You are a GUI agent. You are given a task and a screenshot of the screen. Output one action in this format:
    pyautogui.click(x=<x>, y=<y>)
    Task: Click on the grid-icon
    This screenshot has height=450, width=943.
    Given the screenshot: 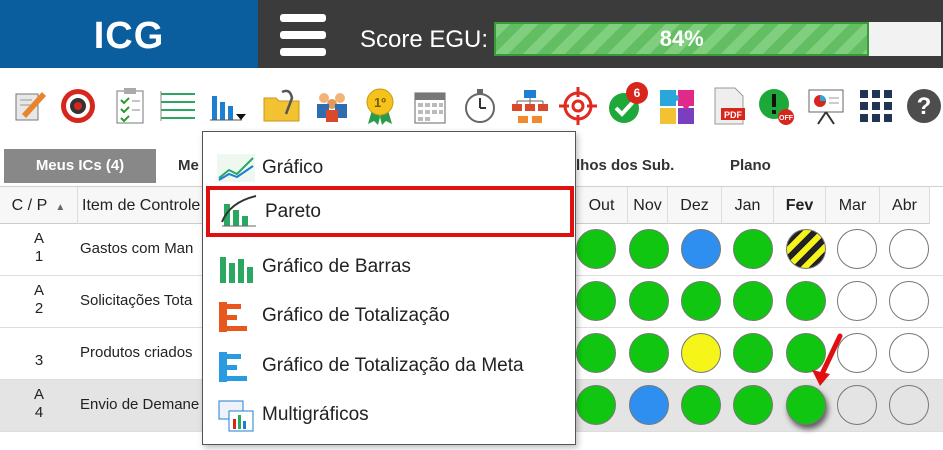 What is the action you would take?
    pyautogui.click(x=876, y=106)
    